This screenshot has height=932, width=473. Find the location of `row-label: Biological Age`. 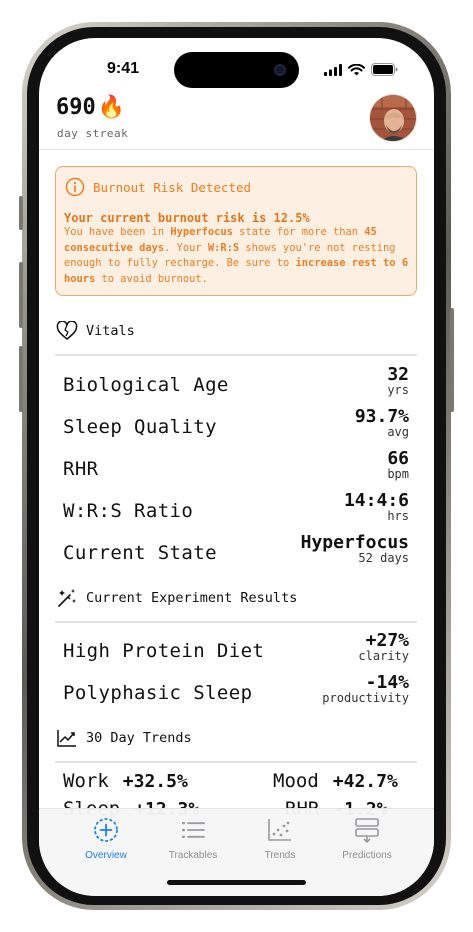

row-label: Biological Age is located at coordinates (146, 385).